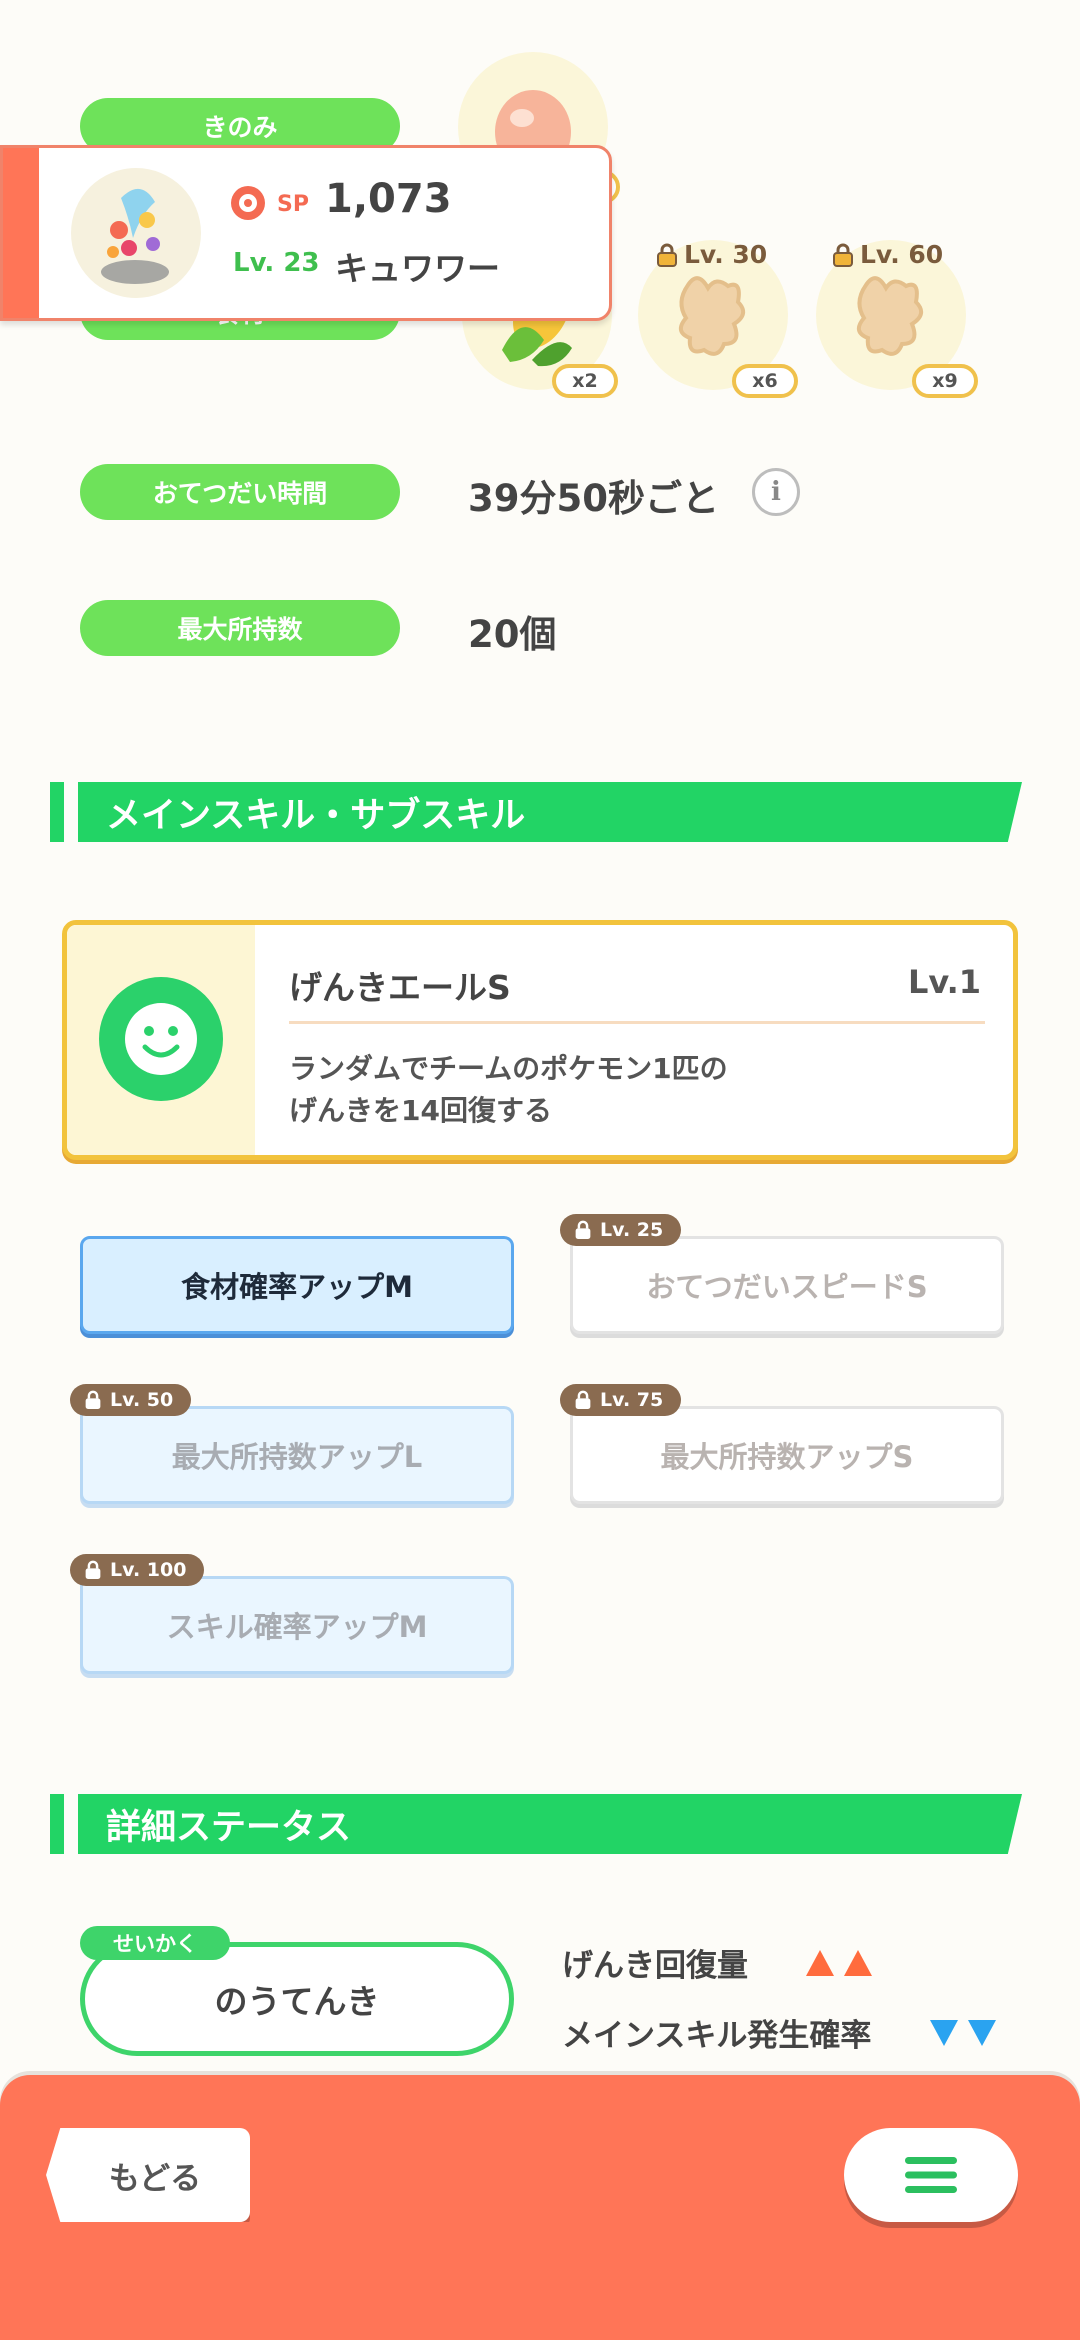 Image resolution: width=1080 pixels, height=2340 pixels. I want to click on main-skill-desc-line1: ランダムでチームのポケモン1匹の, so click(508, 1068).